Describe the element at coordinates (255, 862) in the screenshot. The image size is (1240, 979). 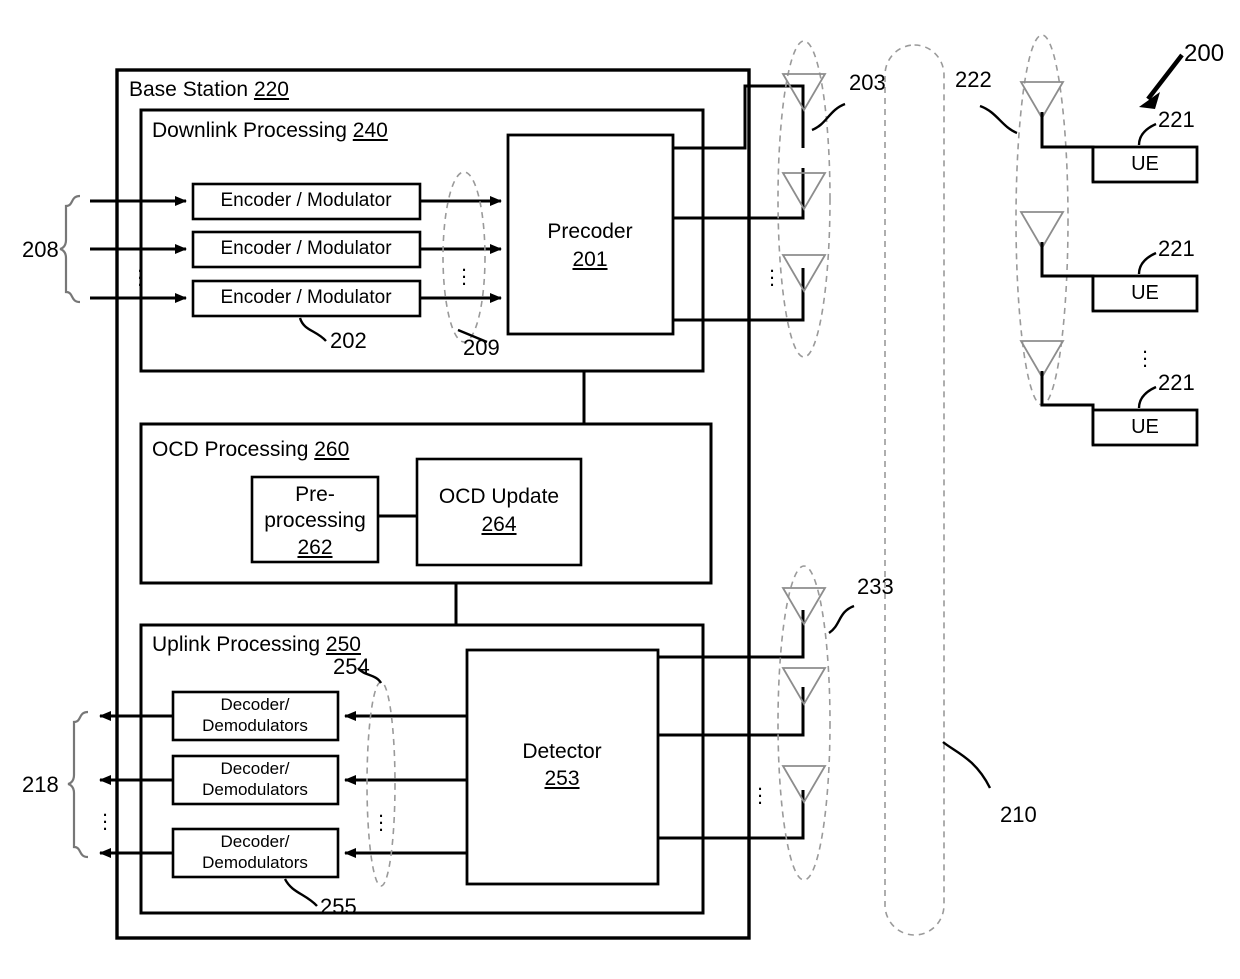
I see `decoder-label-3-line2: Demodulators` at that location.